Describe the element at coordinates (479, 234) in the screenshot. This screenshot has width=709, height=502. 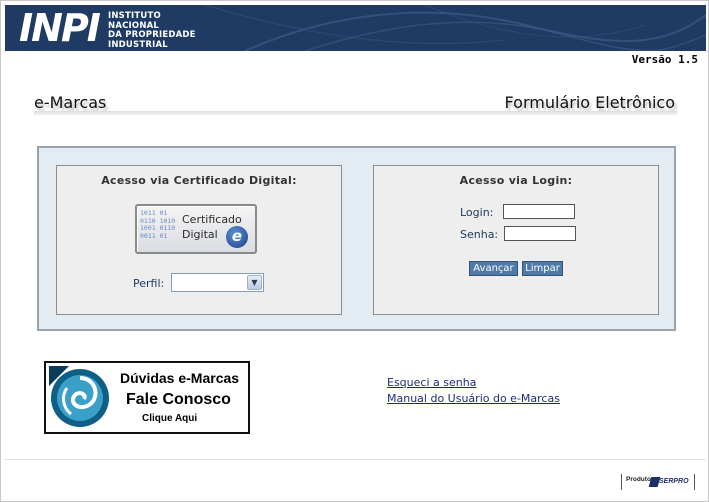
I see `password-label: Senha:` at that location.